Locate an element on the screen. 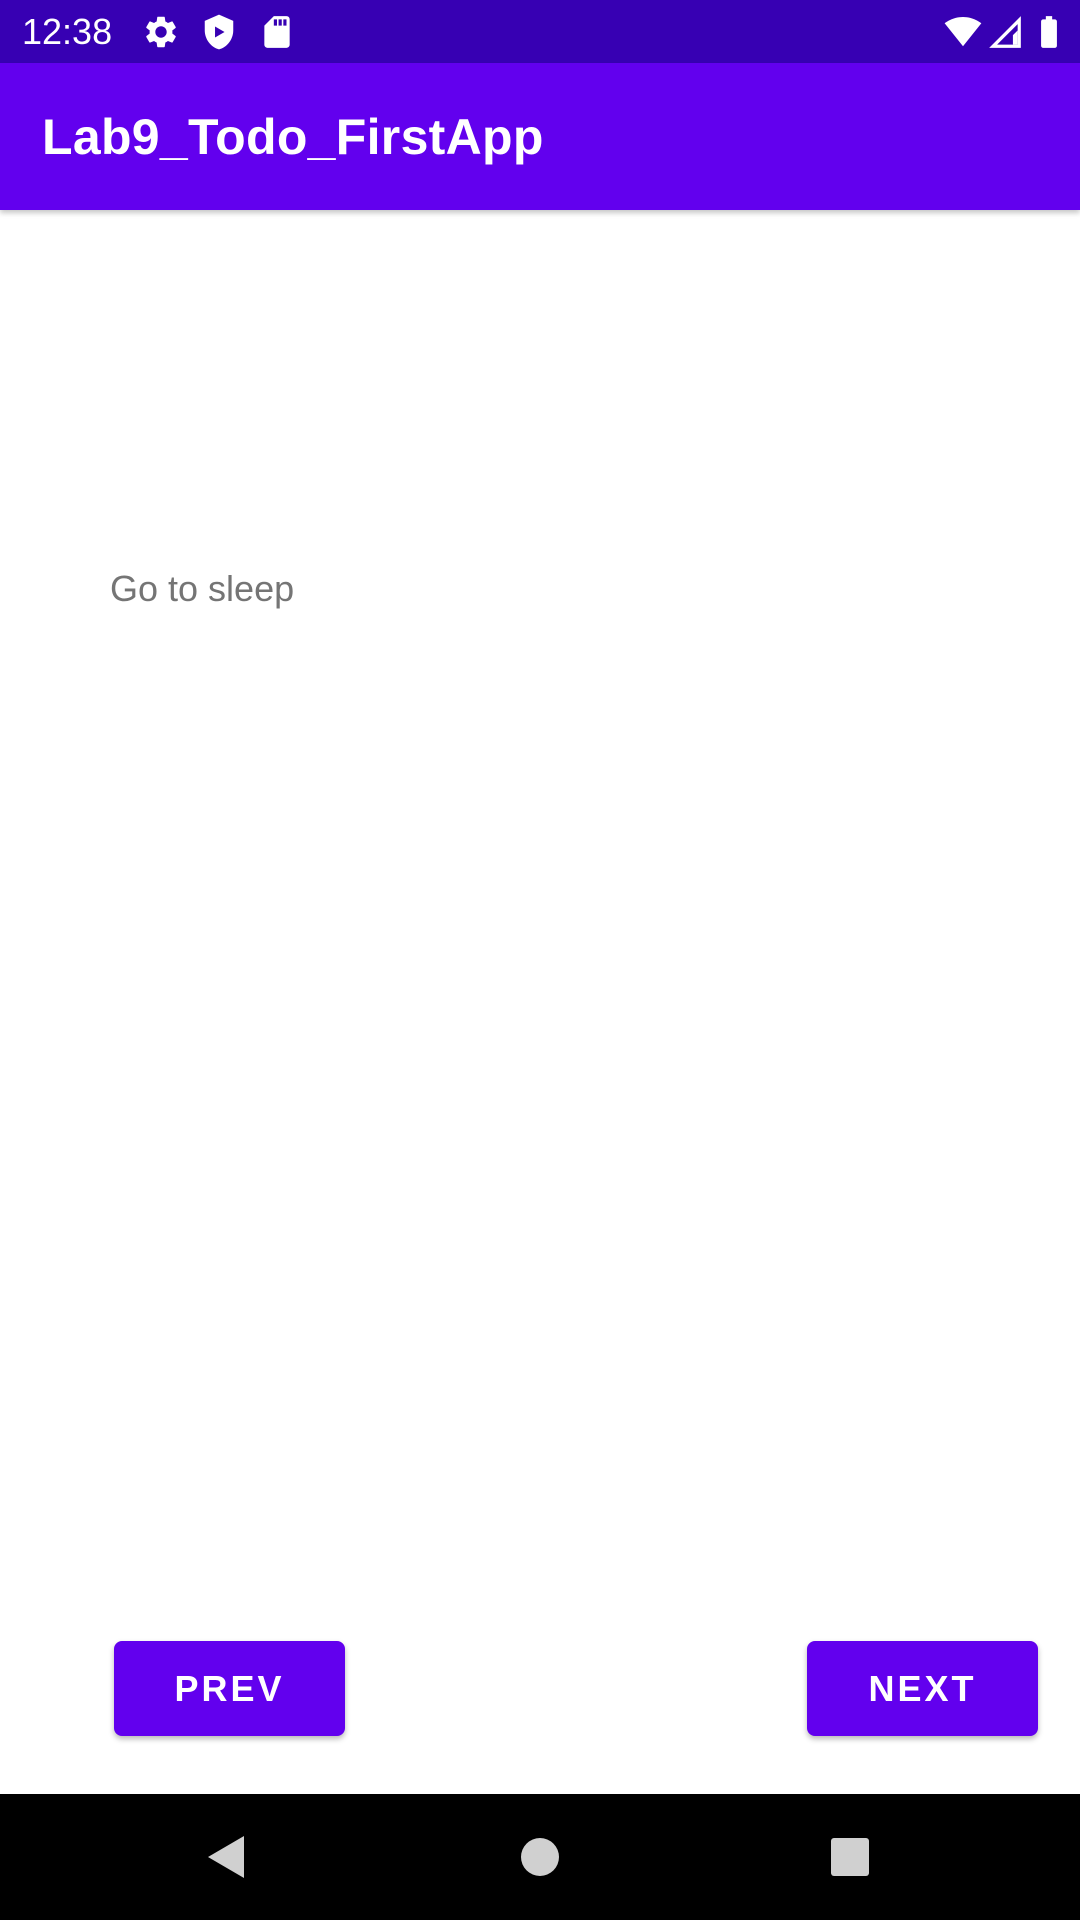 This screenshot has width=1080, height=1920. todo-text: Go to sleep is located at coordinates (202, 588).